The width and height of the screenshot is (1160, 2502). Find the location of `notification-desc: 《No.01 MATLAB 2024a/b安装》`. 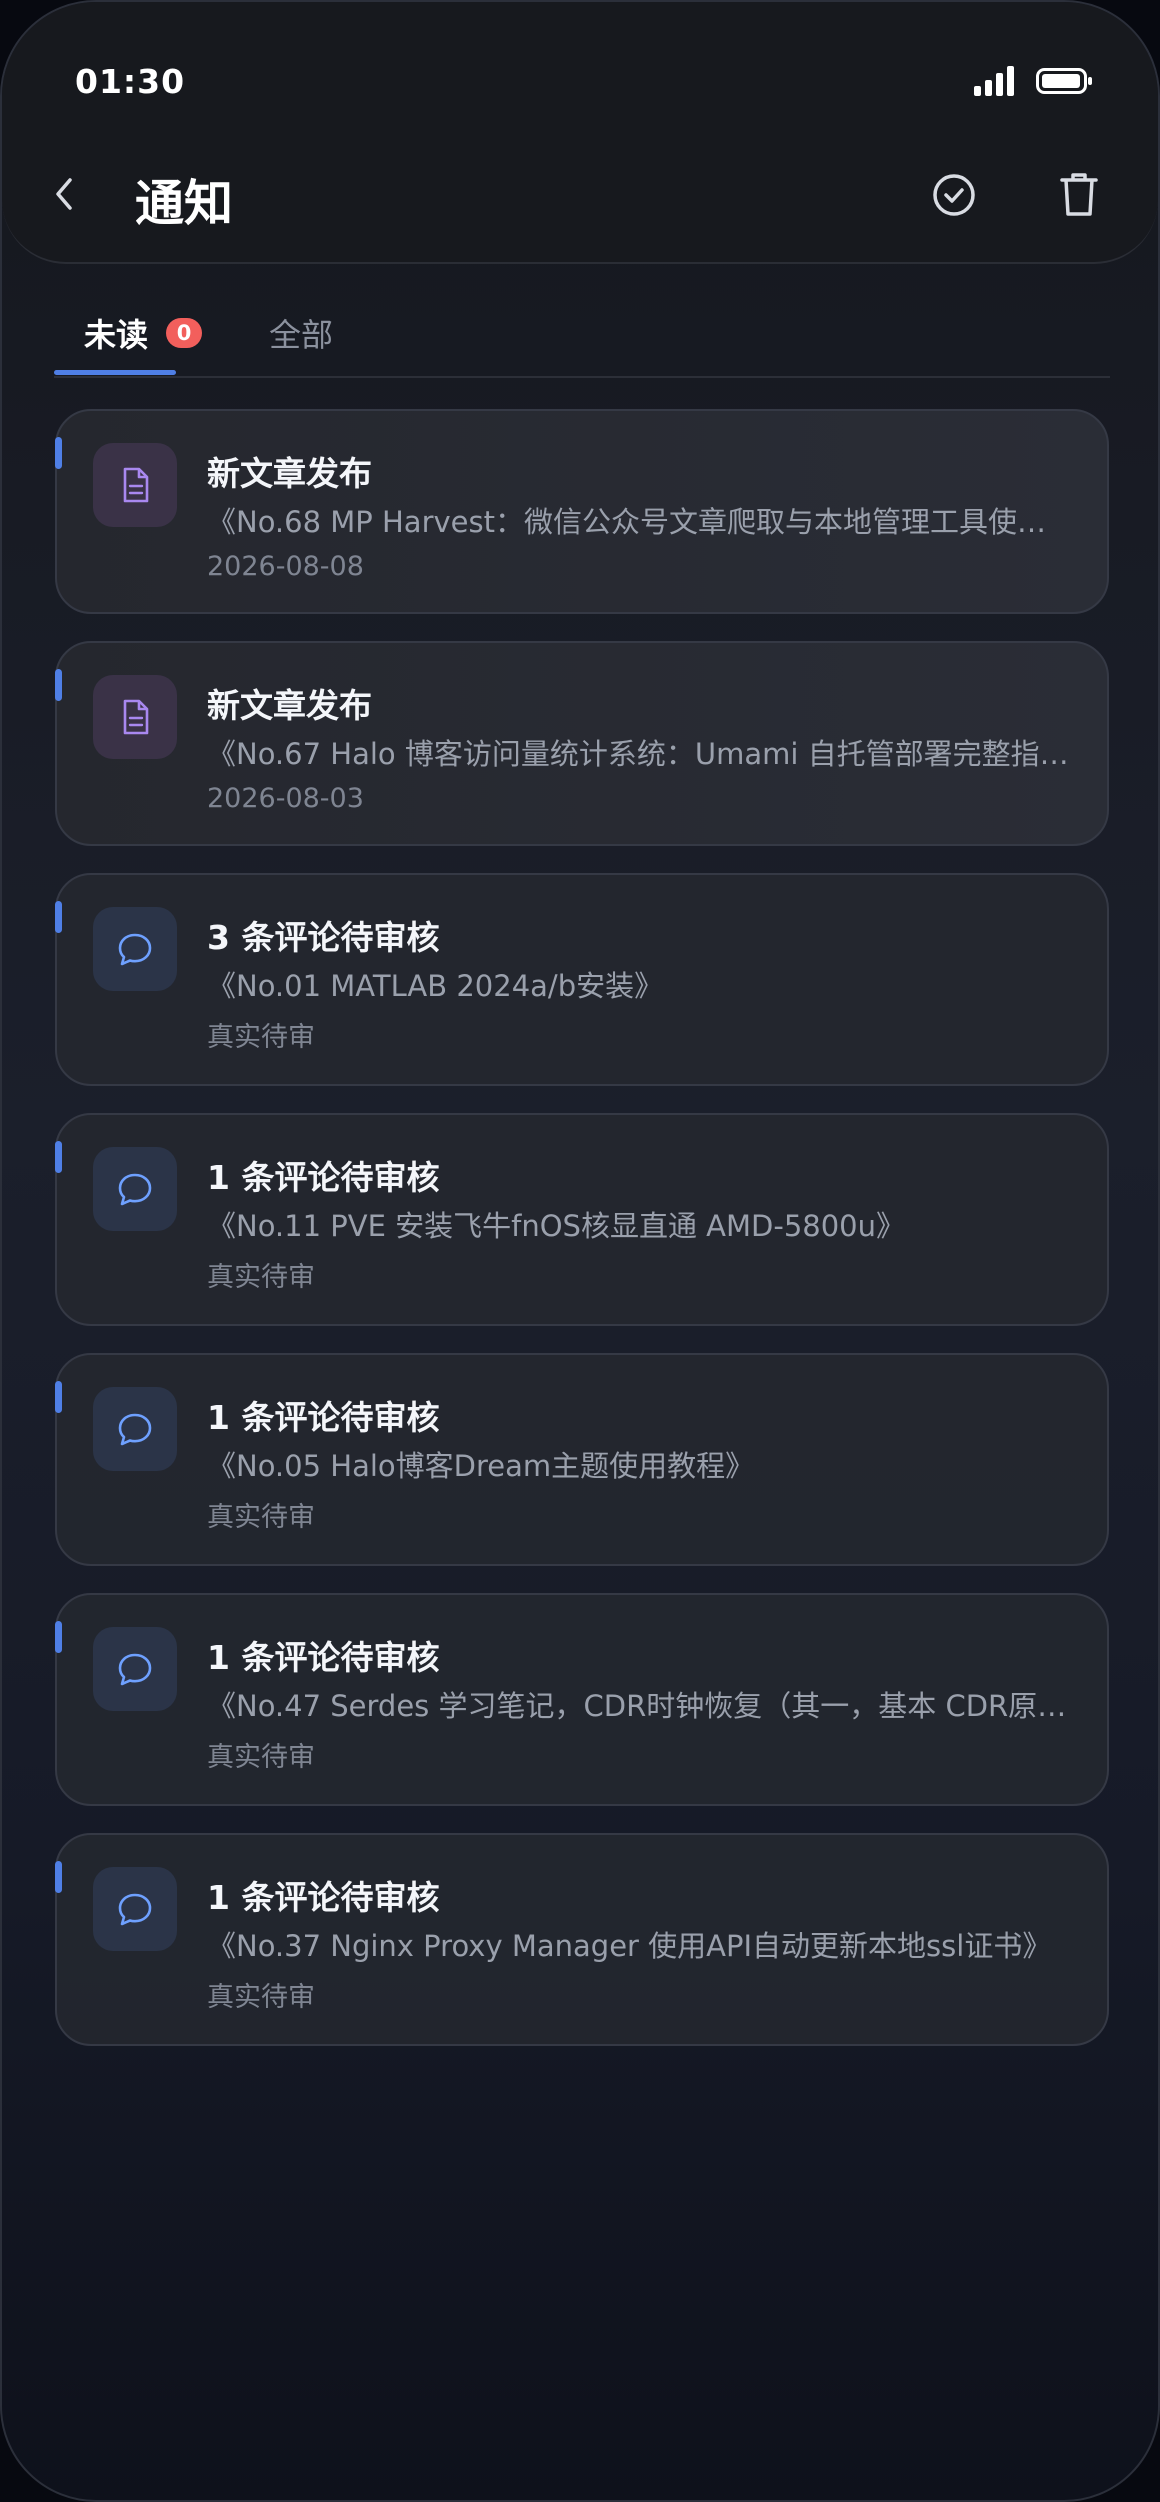

notification-desc: 《No.01 MATLAB 2024a/b安装》 is located at coordinates (435, 986).